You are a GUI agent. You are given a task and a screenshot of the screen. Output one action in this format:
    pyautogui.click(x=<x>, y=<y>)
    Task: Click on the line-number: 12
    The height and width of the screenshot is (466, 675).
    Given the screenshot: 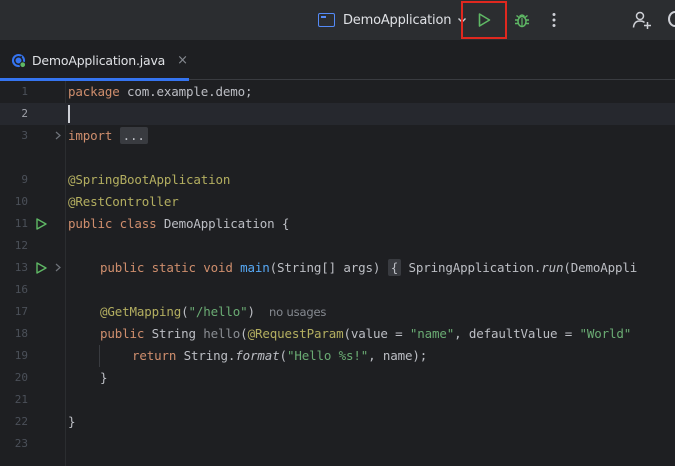 What is the action you would take?
    pyautogui.click(x=21, y=245)
    